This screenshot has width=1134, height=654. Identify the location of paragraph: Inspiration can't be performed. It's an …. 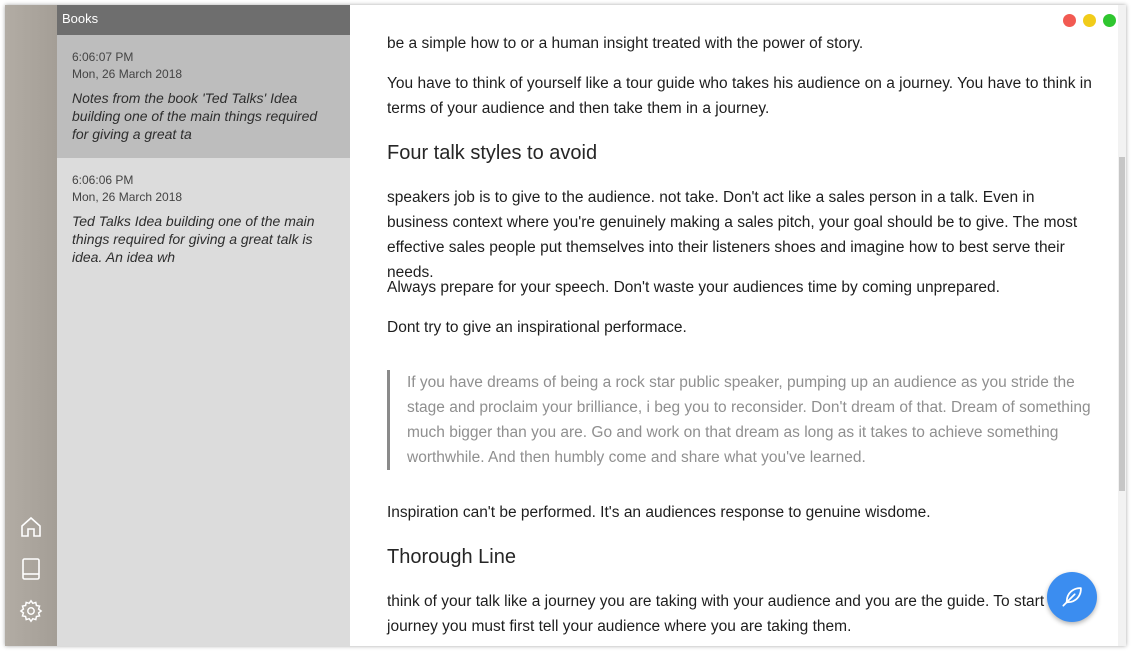
(659, 512).